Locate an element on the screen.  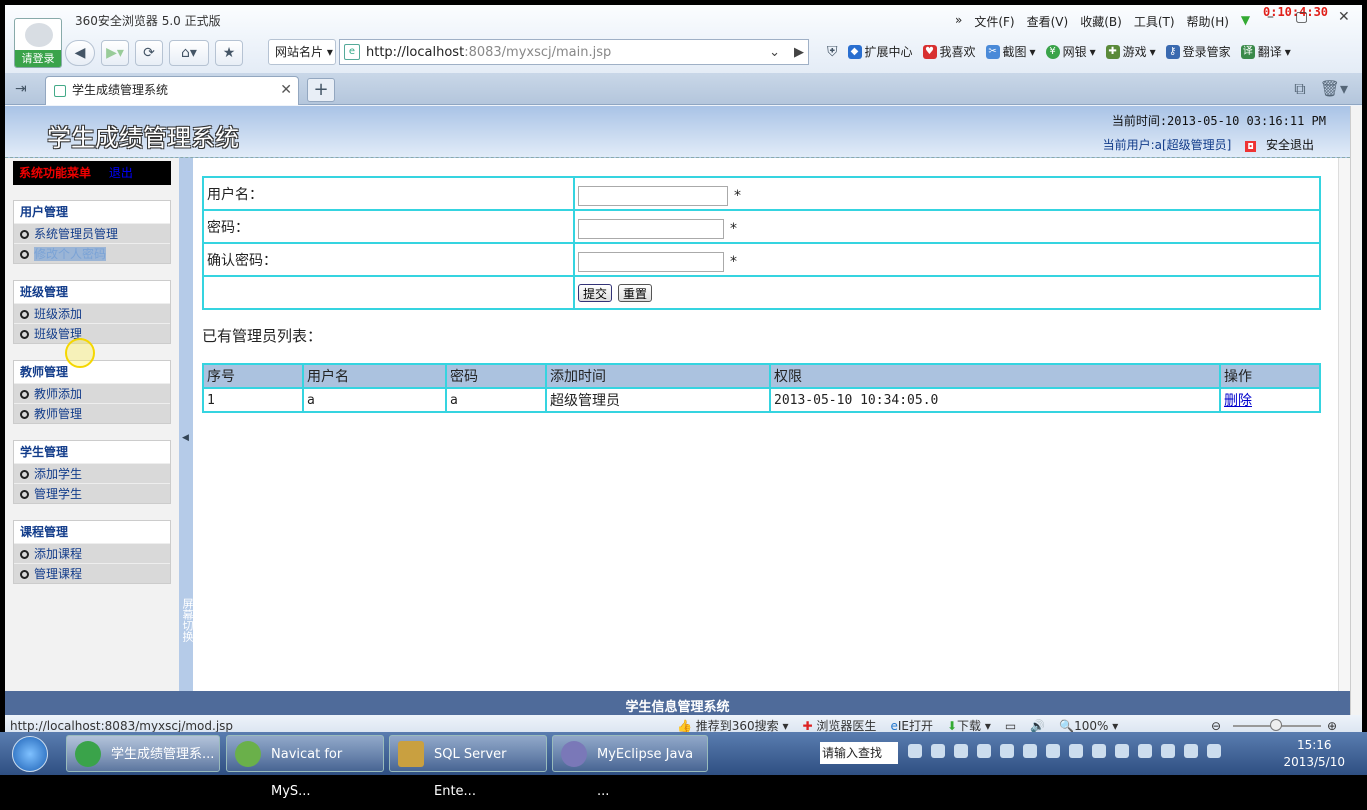
menu-file: 文件(F) is located at coordinates (994, 21).